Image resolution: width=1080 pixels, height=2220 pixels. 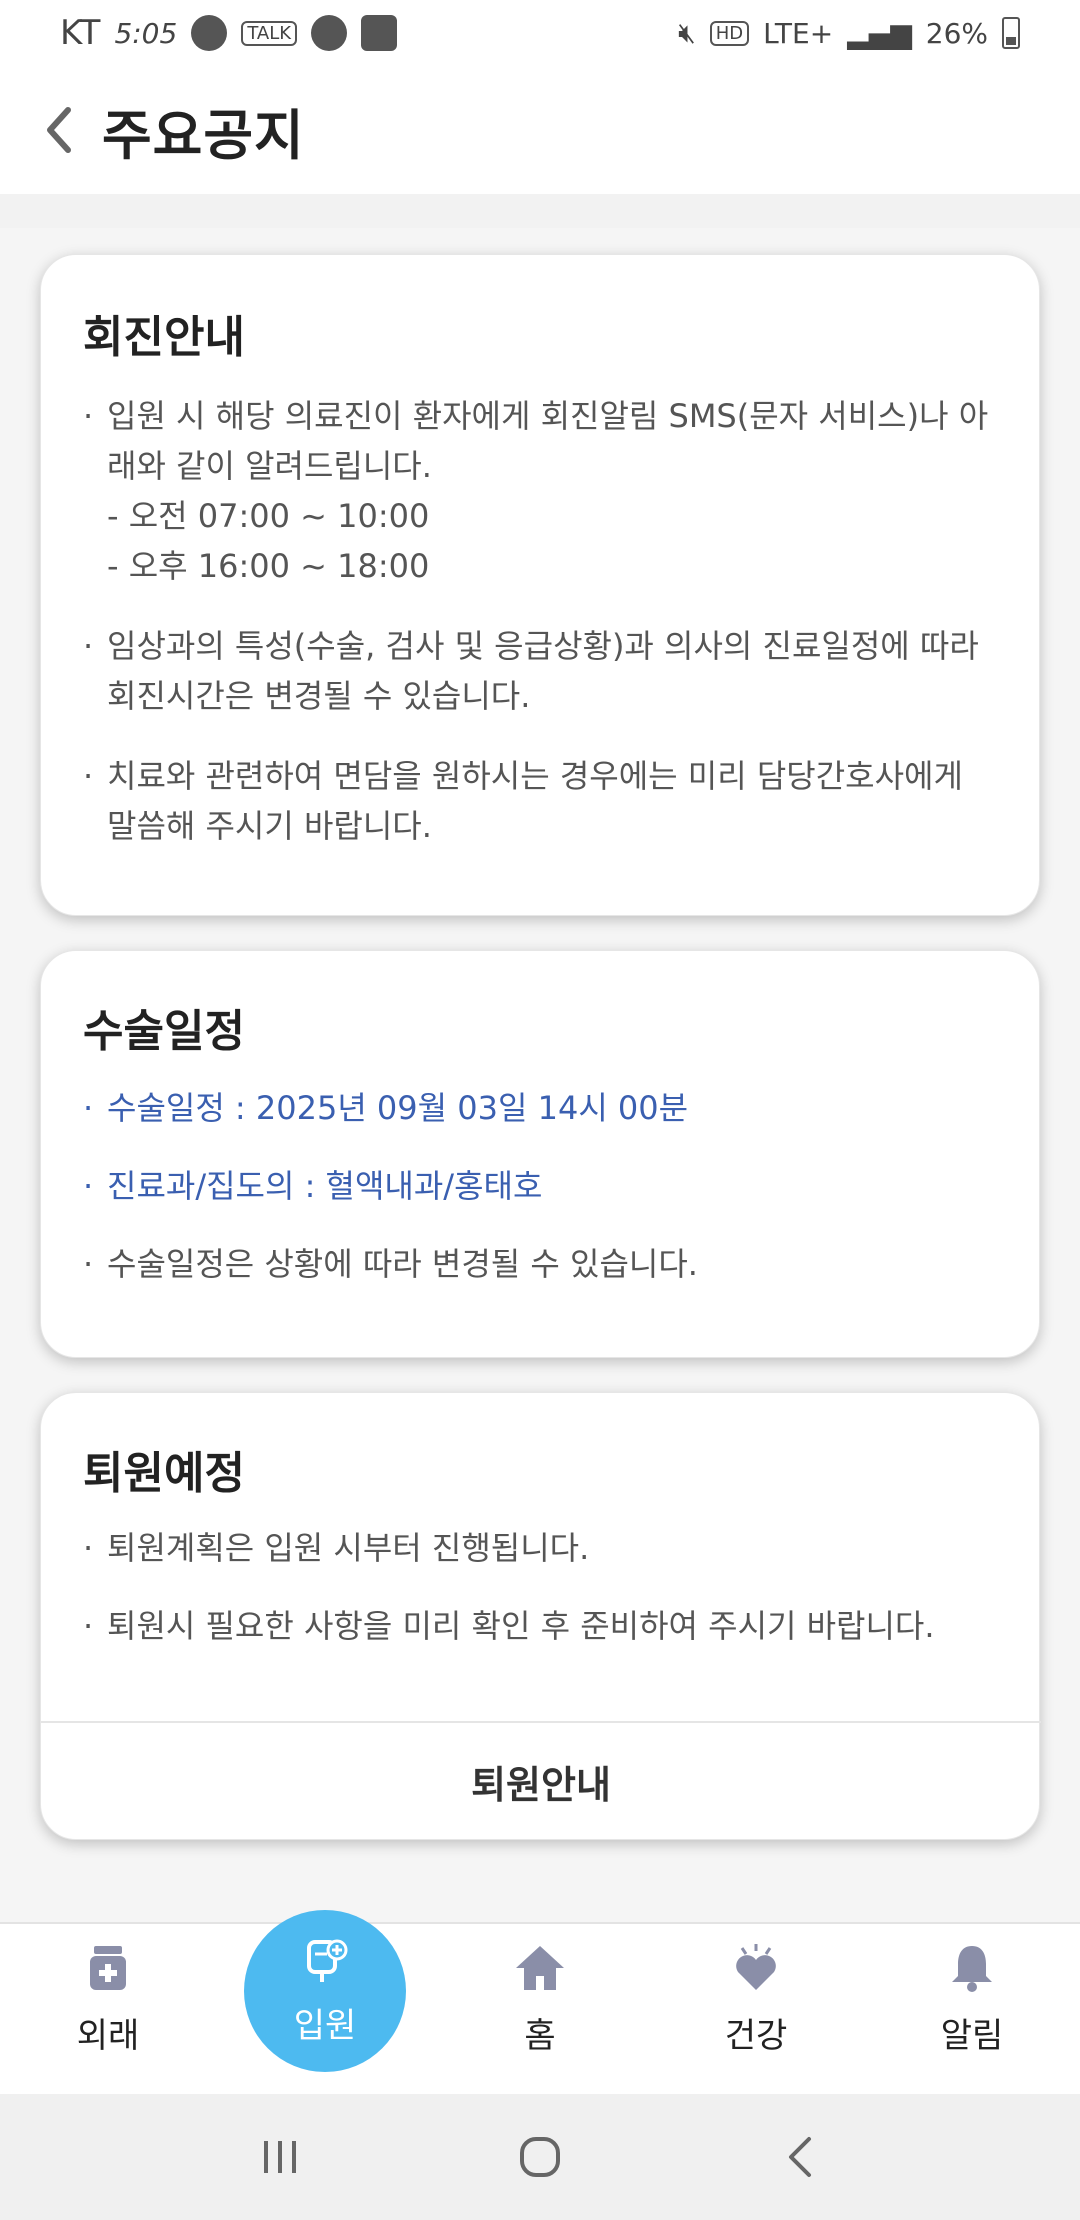 I want to click on recent-apps-button, so click(x=280, y=2157).